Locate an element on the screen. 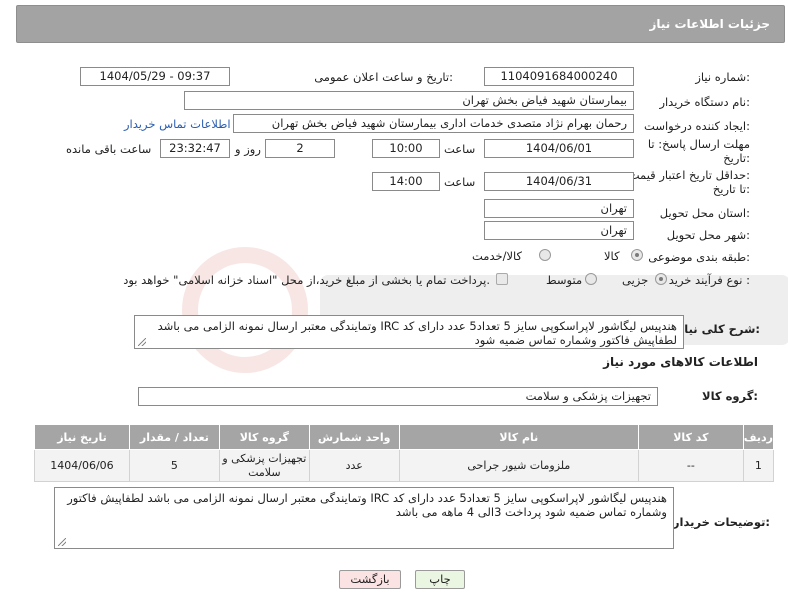 The height and width of the screenshot is (606, 788). col-qty: تعداد / مقدار is located at coordinates (174, 437).